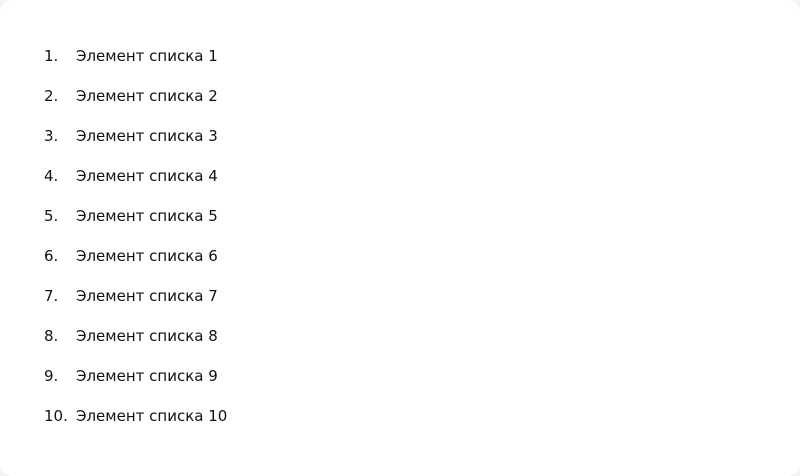 This screenshot has width=800, height=476. I want to click on list-item-number: 3., so click(51, 136).